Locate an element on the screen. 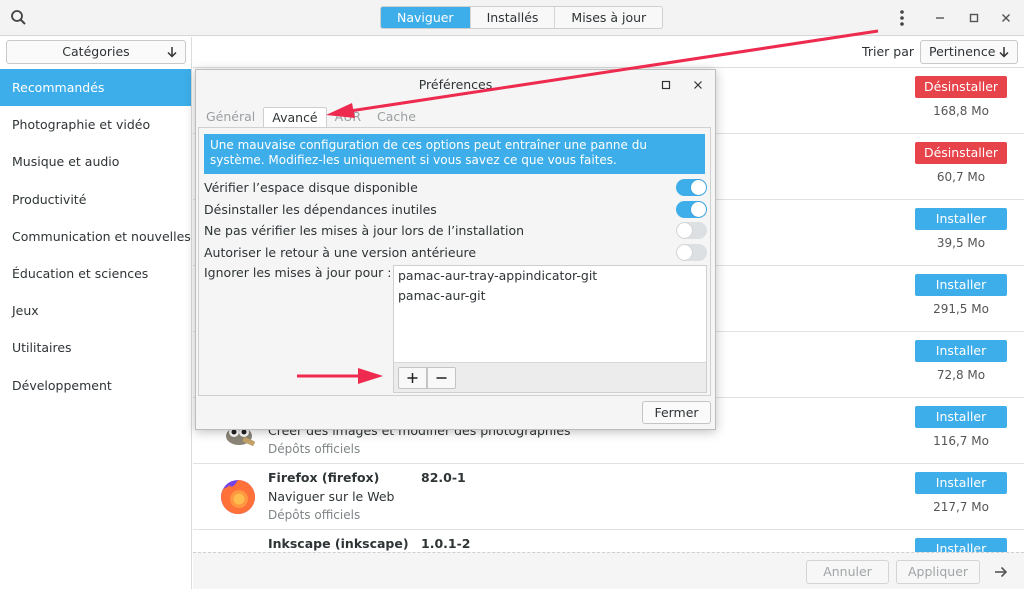 The height and width of the screenshot is (589, 1024). dialog-tabs: Général Avancé AUR Cache is located at coordinates (311, 117).